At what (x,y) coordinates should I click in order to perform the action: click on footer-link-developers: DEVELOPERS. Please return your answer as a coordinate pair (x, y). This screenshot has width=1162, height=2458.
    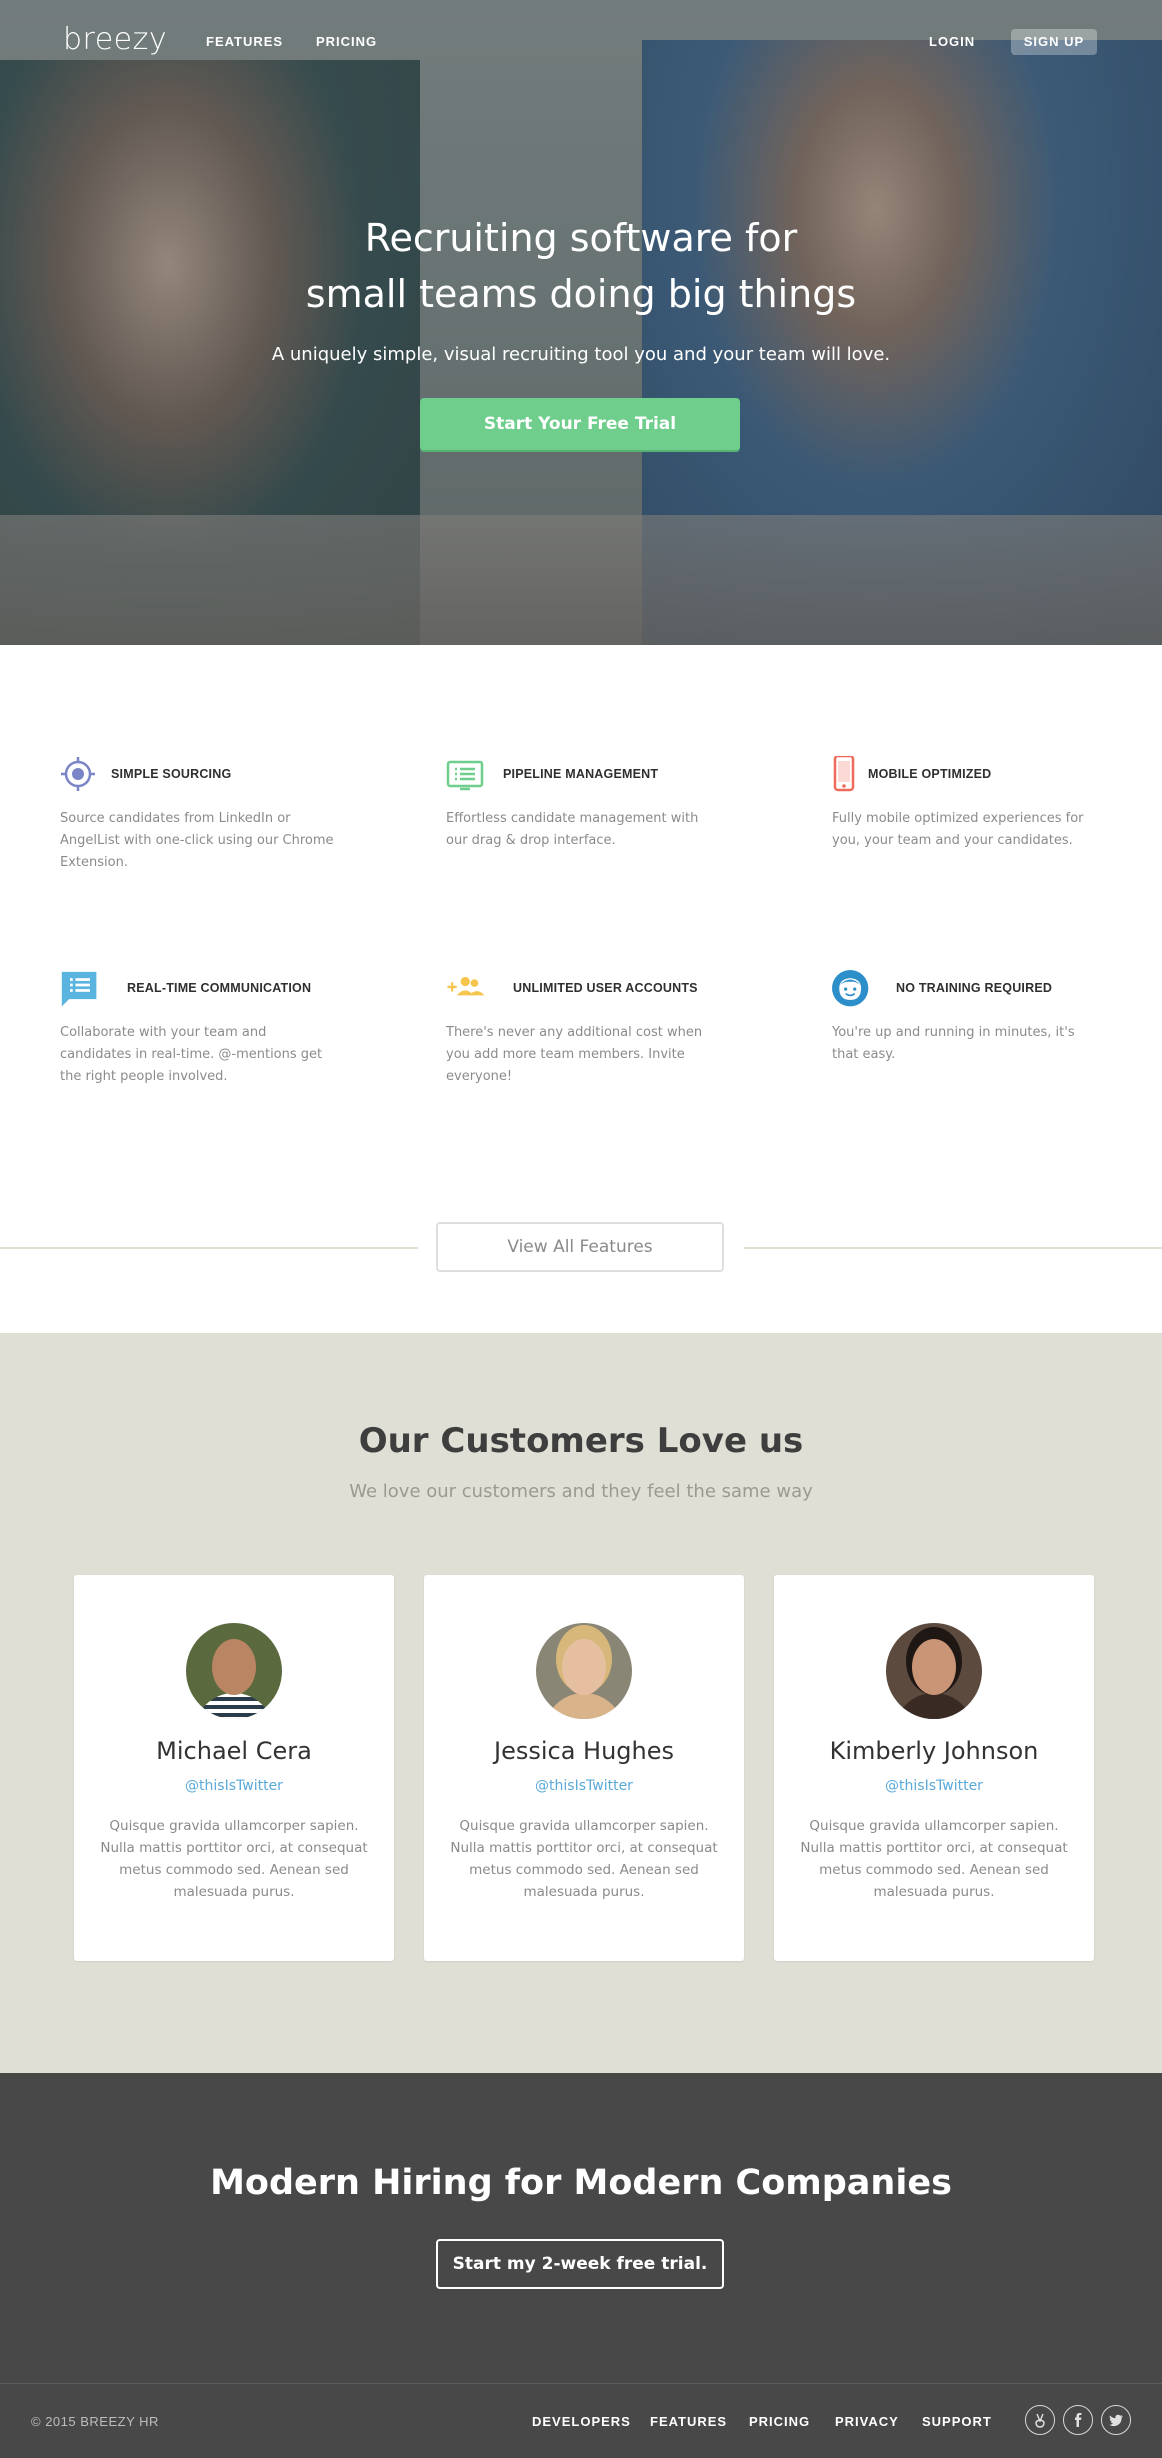
    Looking at the image, I should click on (581, 2421).